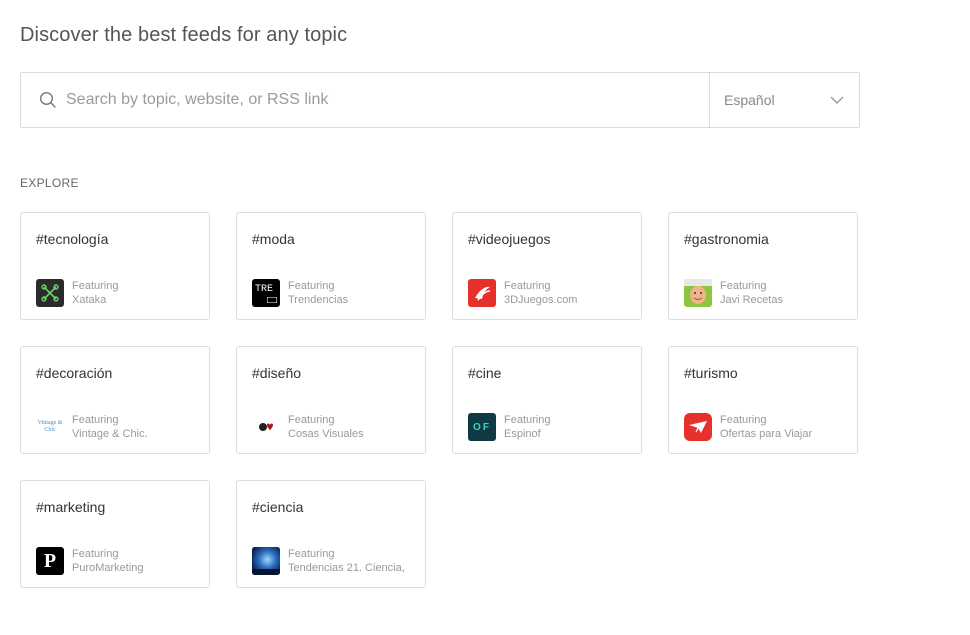 This screenshot has width=970, height=635. I want to click on topic-card-diseno: #diseño Featuring Cosas Visuales, so click(331, 400).